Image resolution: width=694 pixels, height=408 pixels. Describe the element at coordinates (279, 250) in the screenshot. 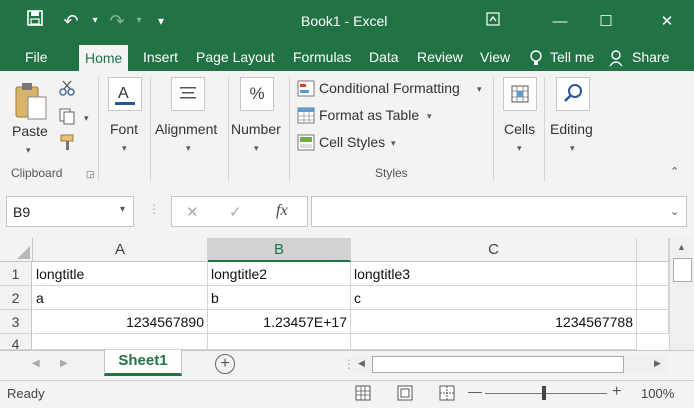

I see `column-header-b: B` at that location.